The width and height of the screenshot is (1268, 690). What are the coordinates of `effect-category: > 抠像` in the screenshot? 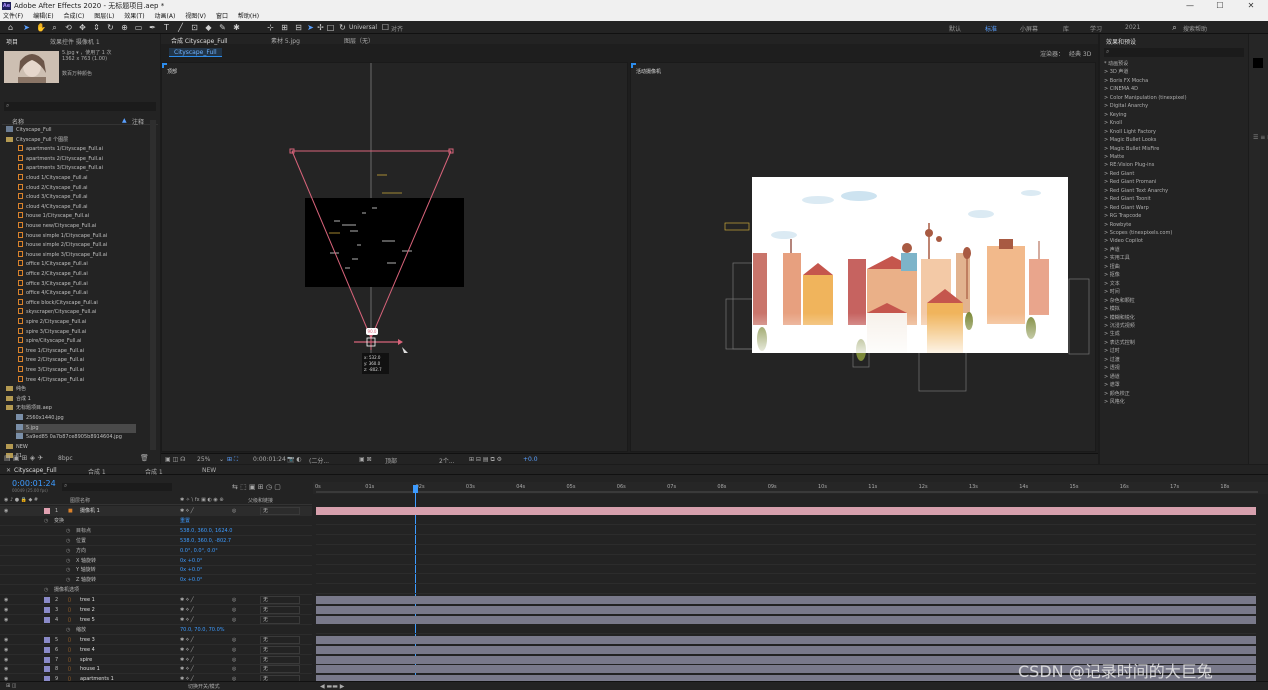 It's located at (1112, 275).